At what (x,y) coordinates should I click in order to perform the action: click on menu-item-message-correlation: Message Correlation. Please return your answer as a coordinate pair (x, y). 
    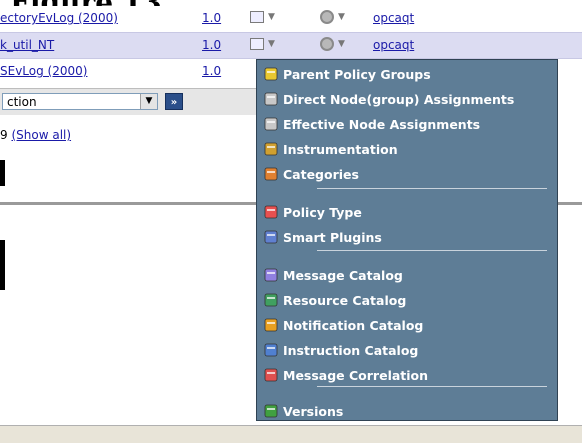
    Looking at the image, I should click on (407, 376).